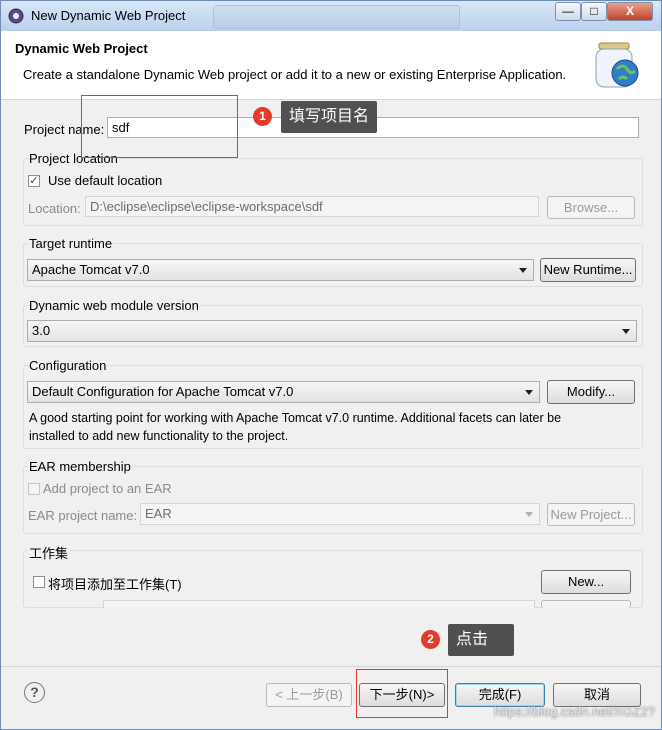  Describe the element at coordinates (586, 604) in the screenshot. I see `select-working-set-button` at that location.